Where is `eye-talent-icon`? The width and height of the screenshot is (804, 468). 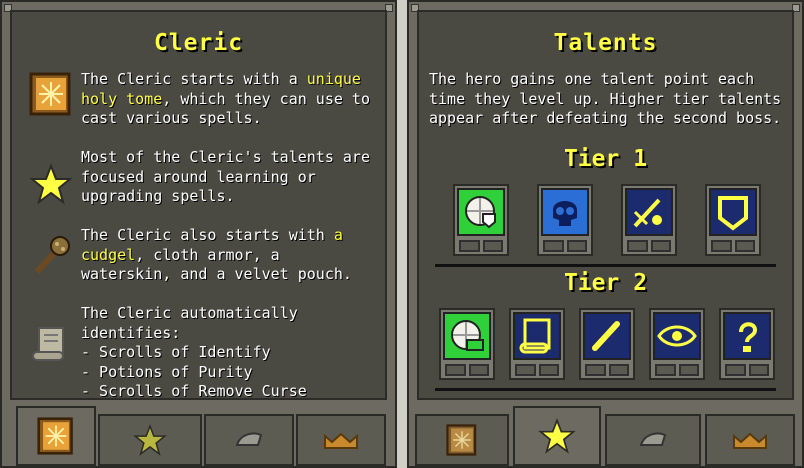 eye-talent-icon is located at coordinates (677, 336).